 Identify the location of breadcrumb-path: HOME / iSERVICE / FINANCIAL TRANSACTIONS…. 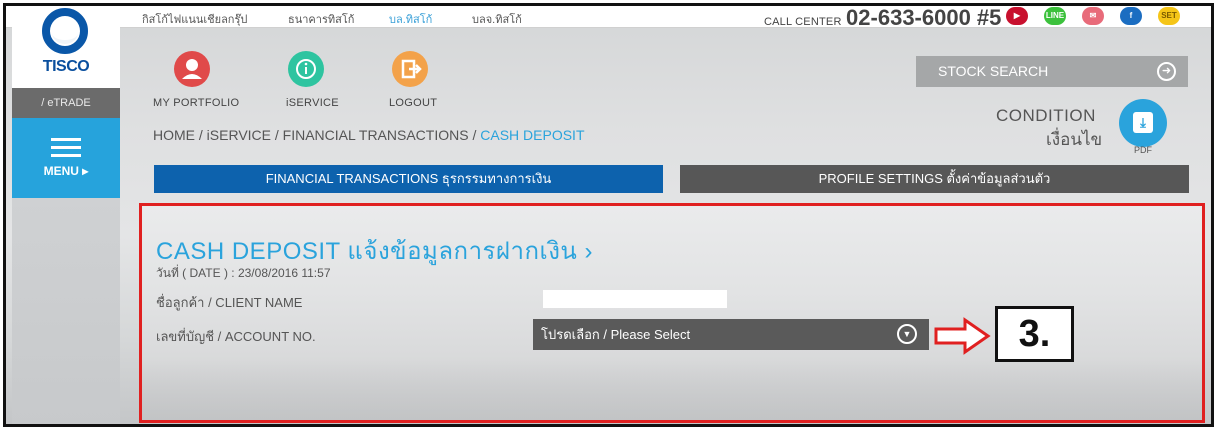
(316, 135).